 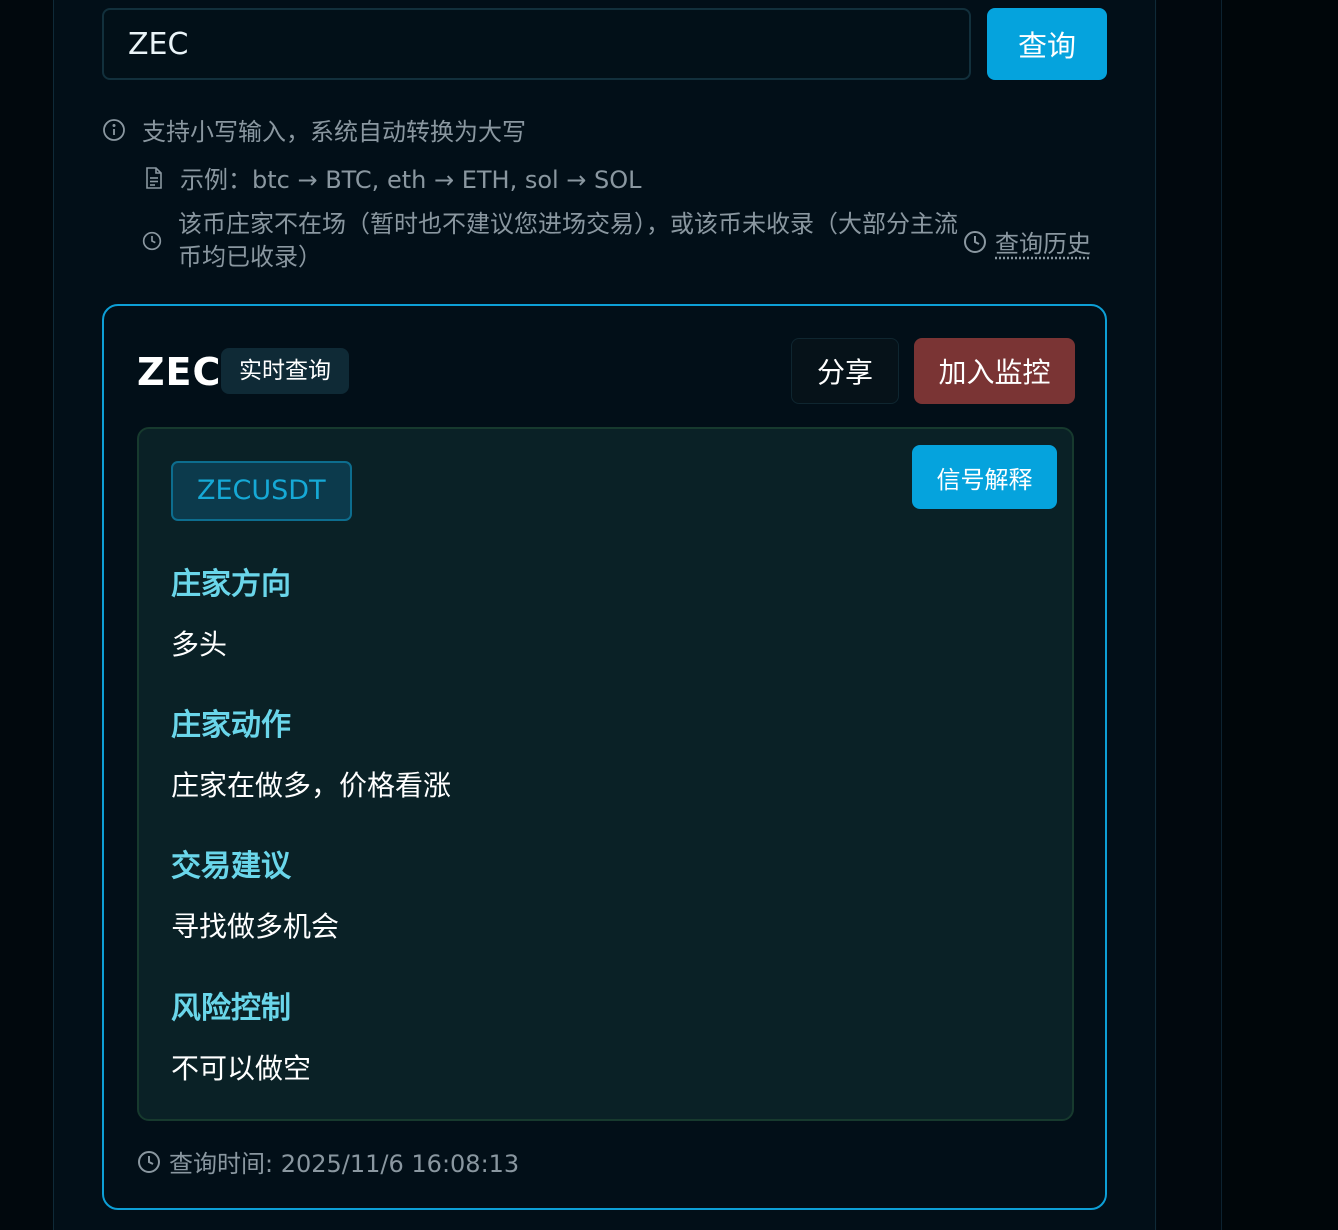 What do you see at coordinates (231, 866) in the screenshot?
I see `section-title-advice: 交易建议` at bounding box center [231, 866].